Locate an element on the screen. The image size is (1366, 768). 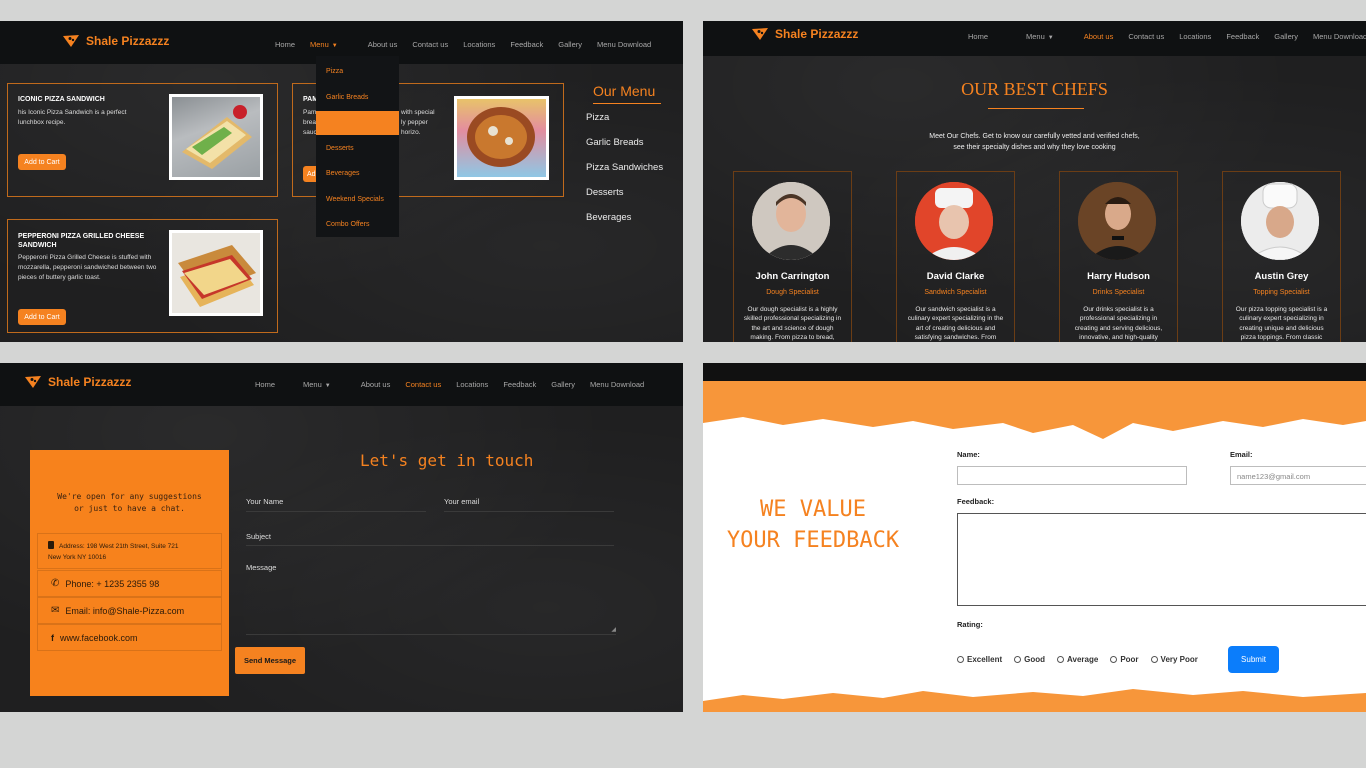
email-placeholder: Your email is located at coordinates (462, 501).